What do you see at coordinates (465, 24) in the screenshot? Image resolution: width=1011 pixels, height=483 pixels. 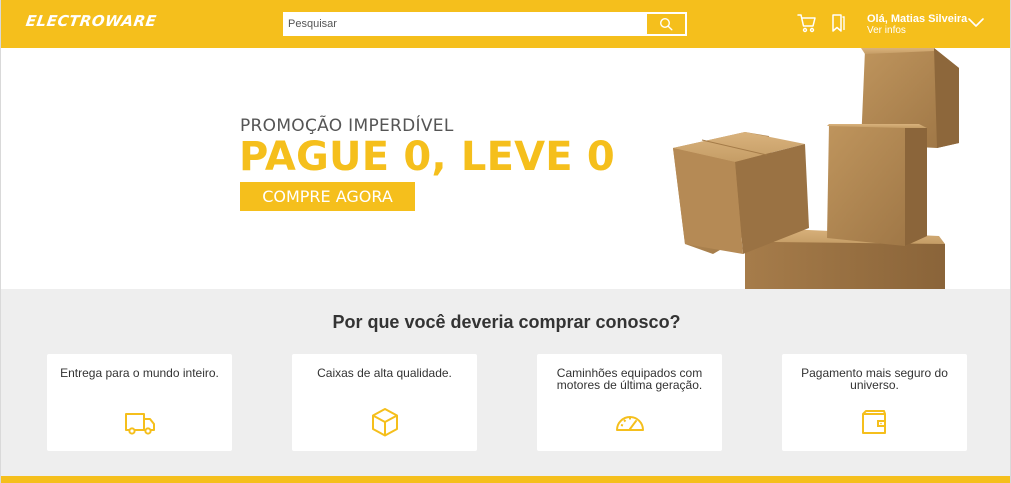 I see `search-input` at bounding box center [465, 24].